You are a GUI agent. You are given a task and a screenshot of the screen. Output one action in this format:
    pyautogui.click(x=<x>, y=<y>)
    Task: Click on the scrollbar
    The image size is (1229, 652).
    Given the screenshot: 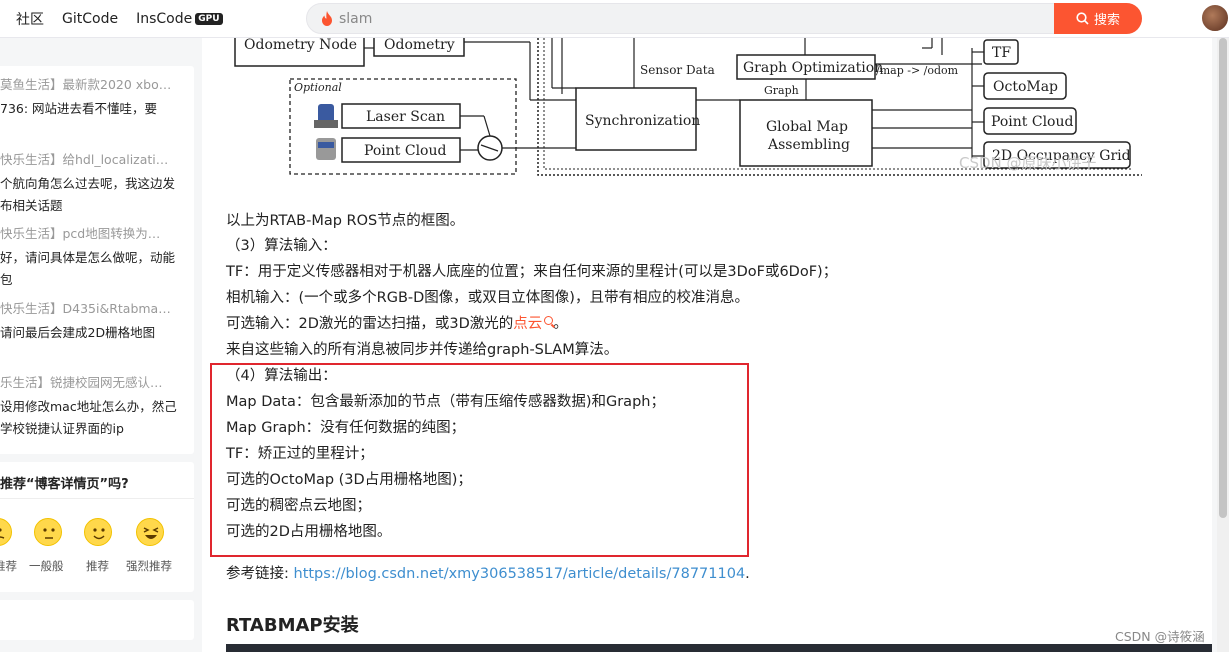 What is the action you would take?
    pyautogui.click(x=1223, y=345)
    